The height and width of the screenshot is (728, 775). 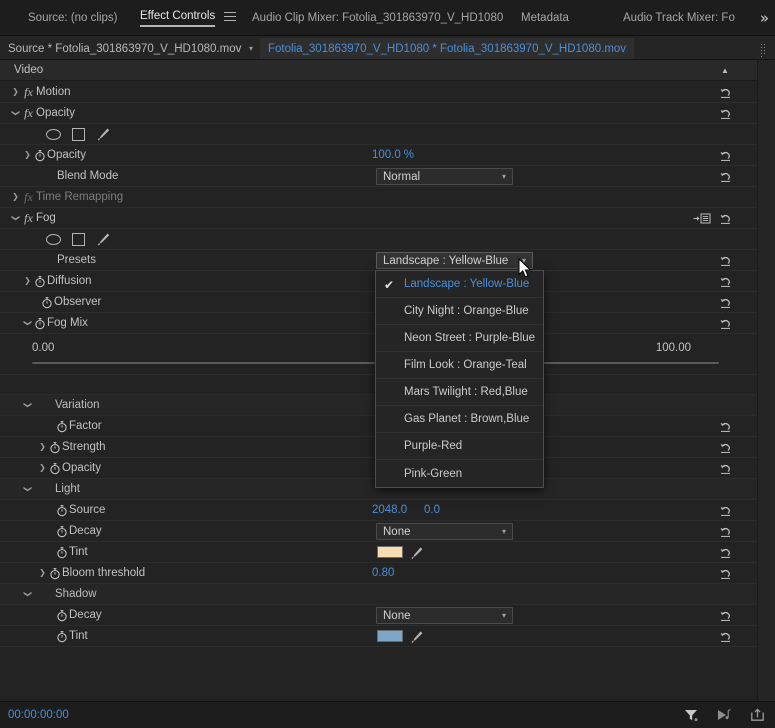 What do you see at coordinates (188, 18) in the screenshot?
I see `tab-effect-controls: Effect Controls` at bounding box center [188, 18].